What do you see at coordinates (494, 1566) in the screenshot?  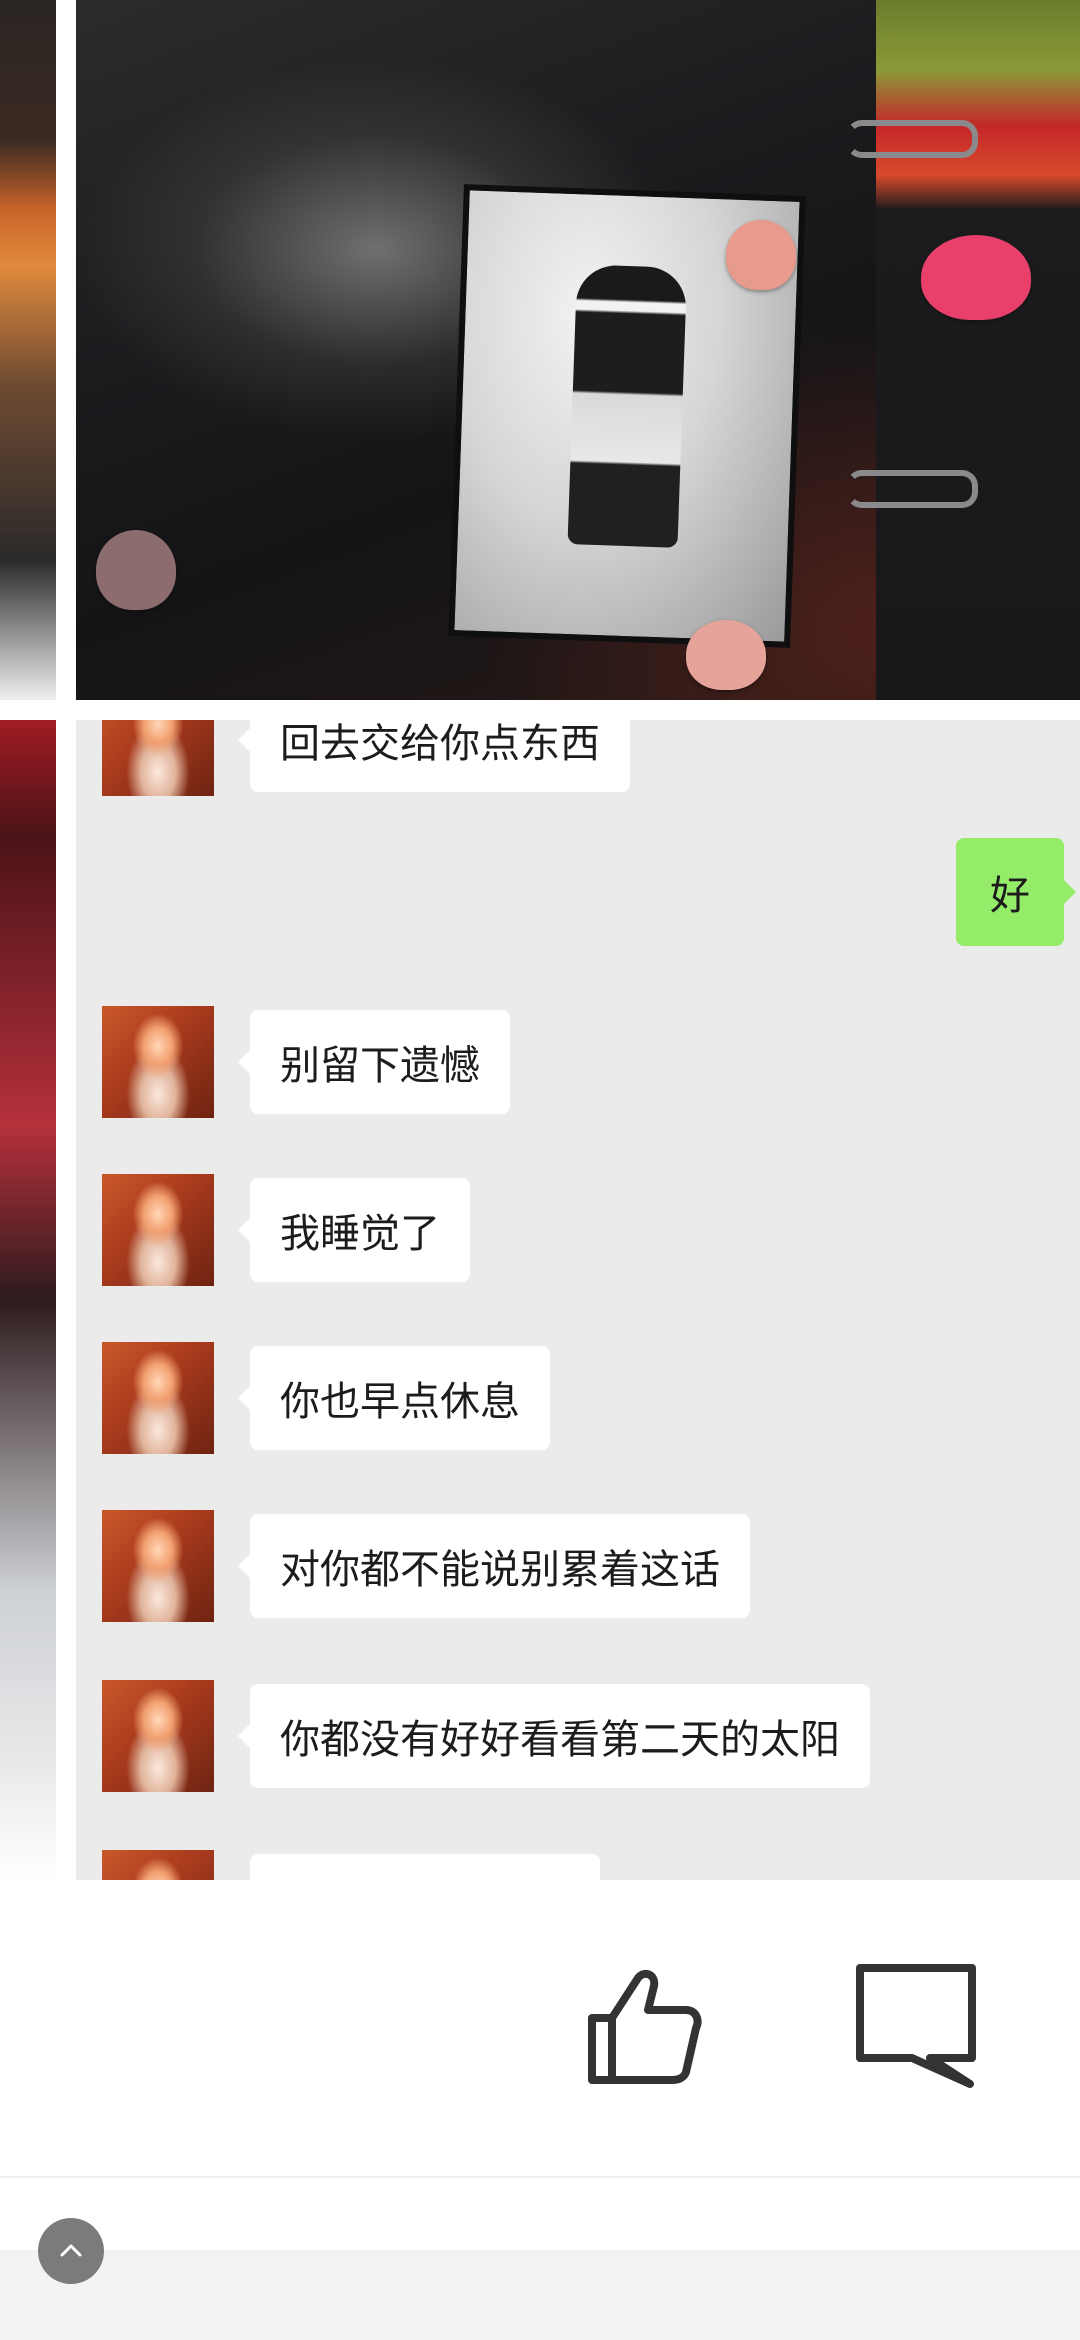 I see `message-bubble: 对你都不能说别累着这话` at bounding box center [494, 1566].